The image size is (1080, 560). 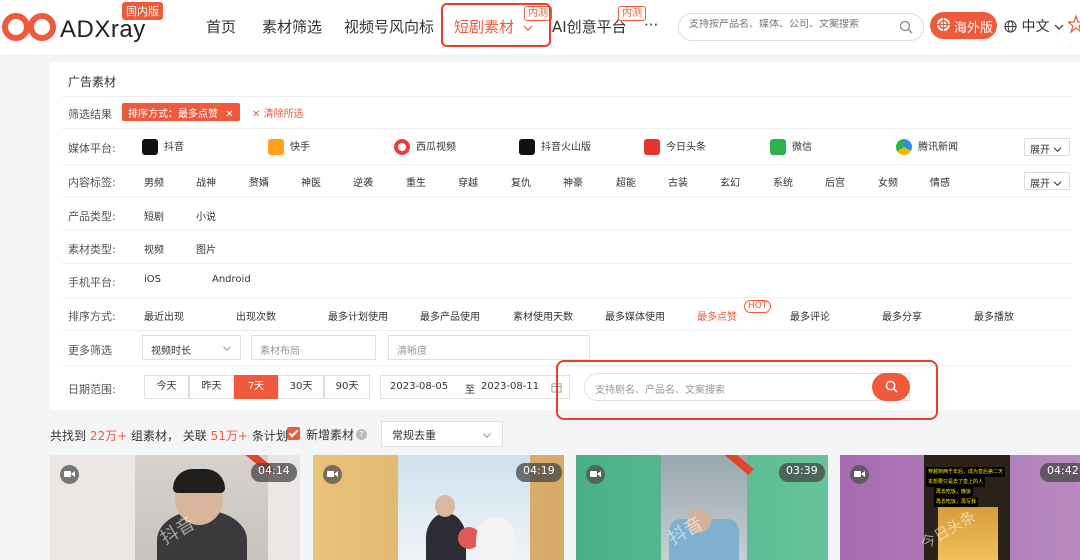 What do you see at coordinates (543, 315) in the screenshot?
I see `sort-option: 素材使用天数` at bounding box center [543, 315].